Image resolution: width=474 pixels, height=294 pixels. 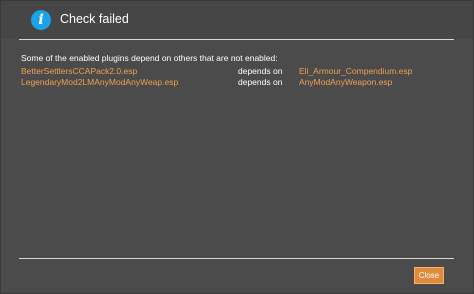 I want to click on required-plugin-name: AnyModAnyWeapon.esp, so click(x=346, y=82).